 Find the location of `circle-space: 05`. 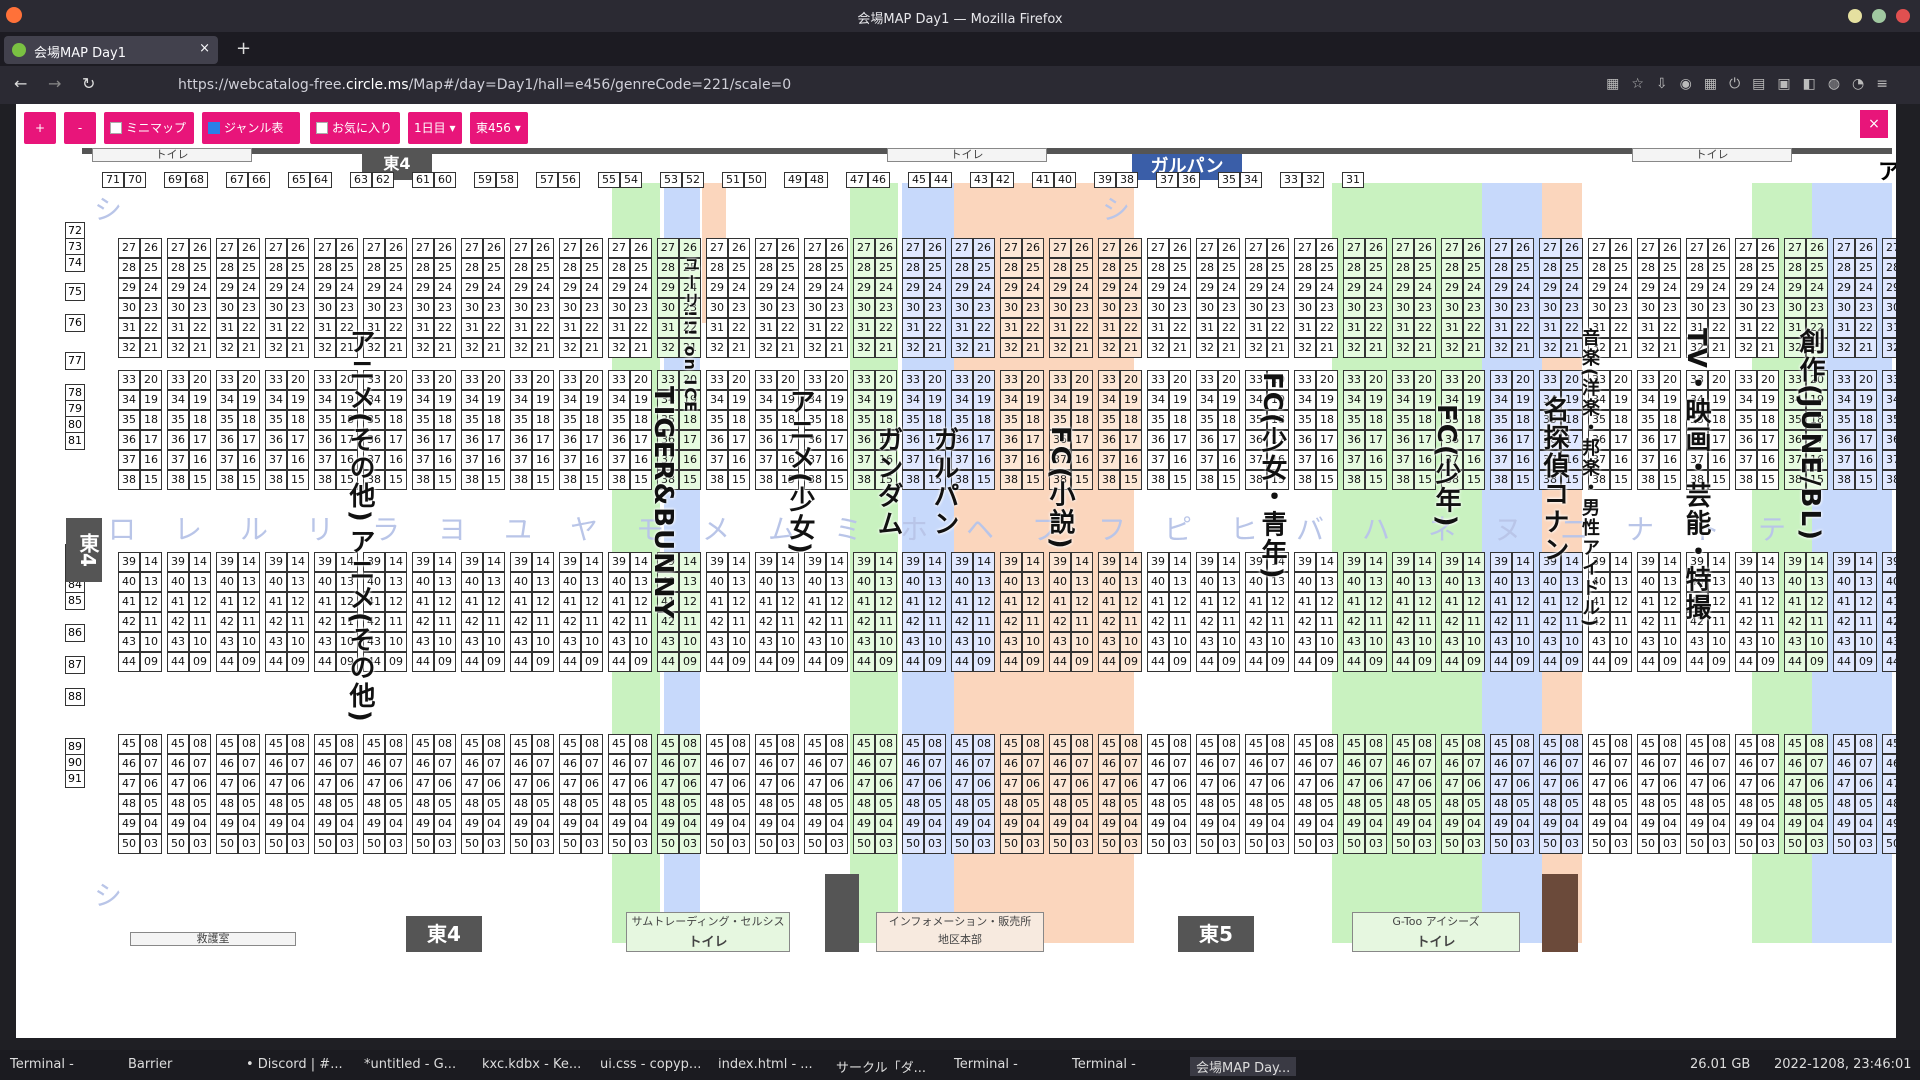

circle-space: 05 is located at coordinates (641, 804).